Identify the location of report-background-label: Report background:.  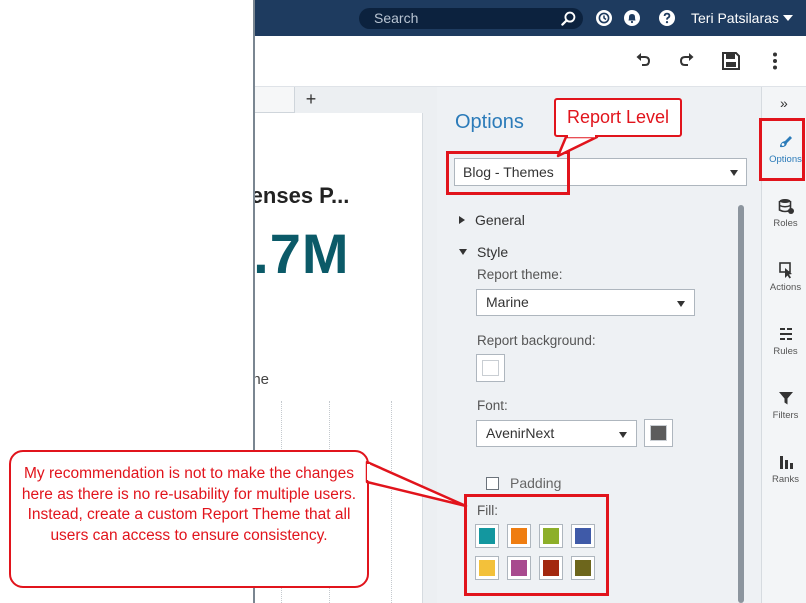
(536, 340).